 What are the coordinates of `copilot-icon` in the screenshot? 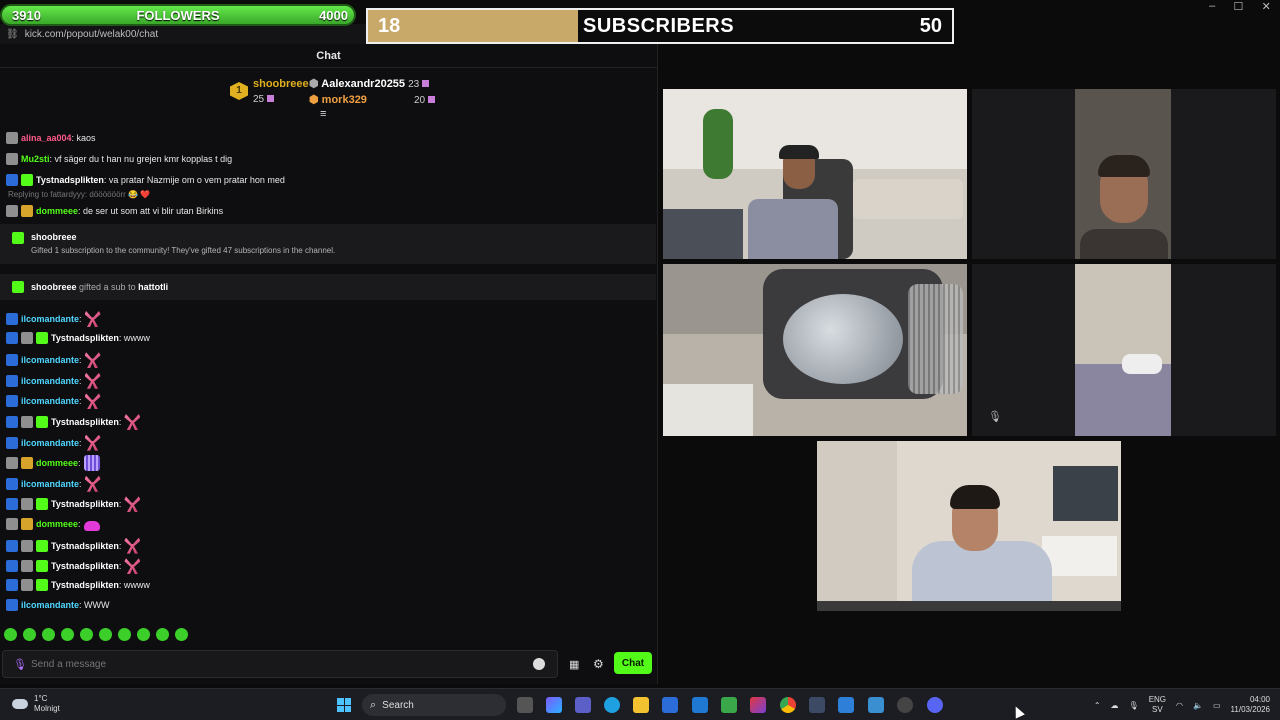 It's located at (554, 705).